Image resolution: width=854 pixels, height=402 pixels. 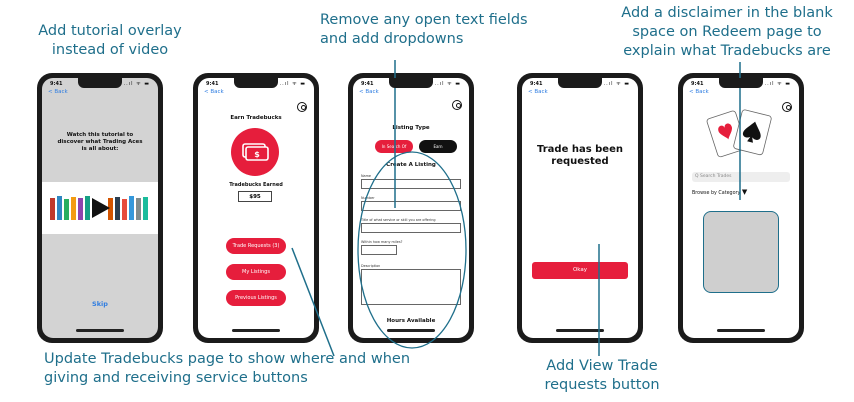 I want to click on number-label: Number, so click(x=368, y=198).